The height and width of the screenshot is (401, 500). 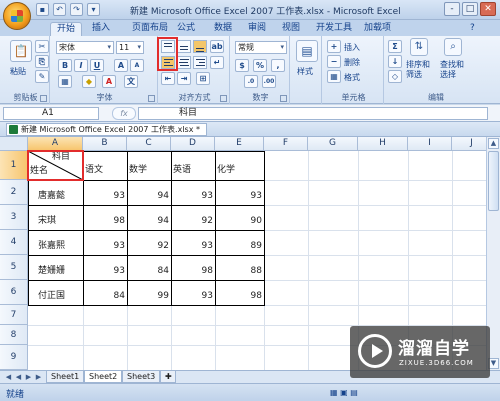 I want to click on row-header: 3, so click(x=14, y=217).